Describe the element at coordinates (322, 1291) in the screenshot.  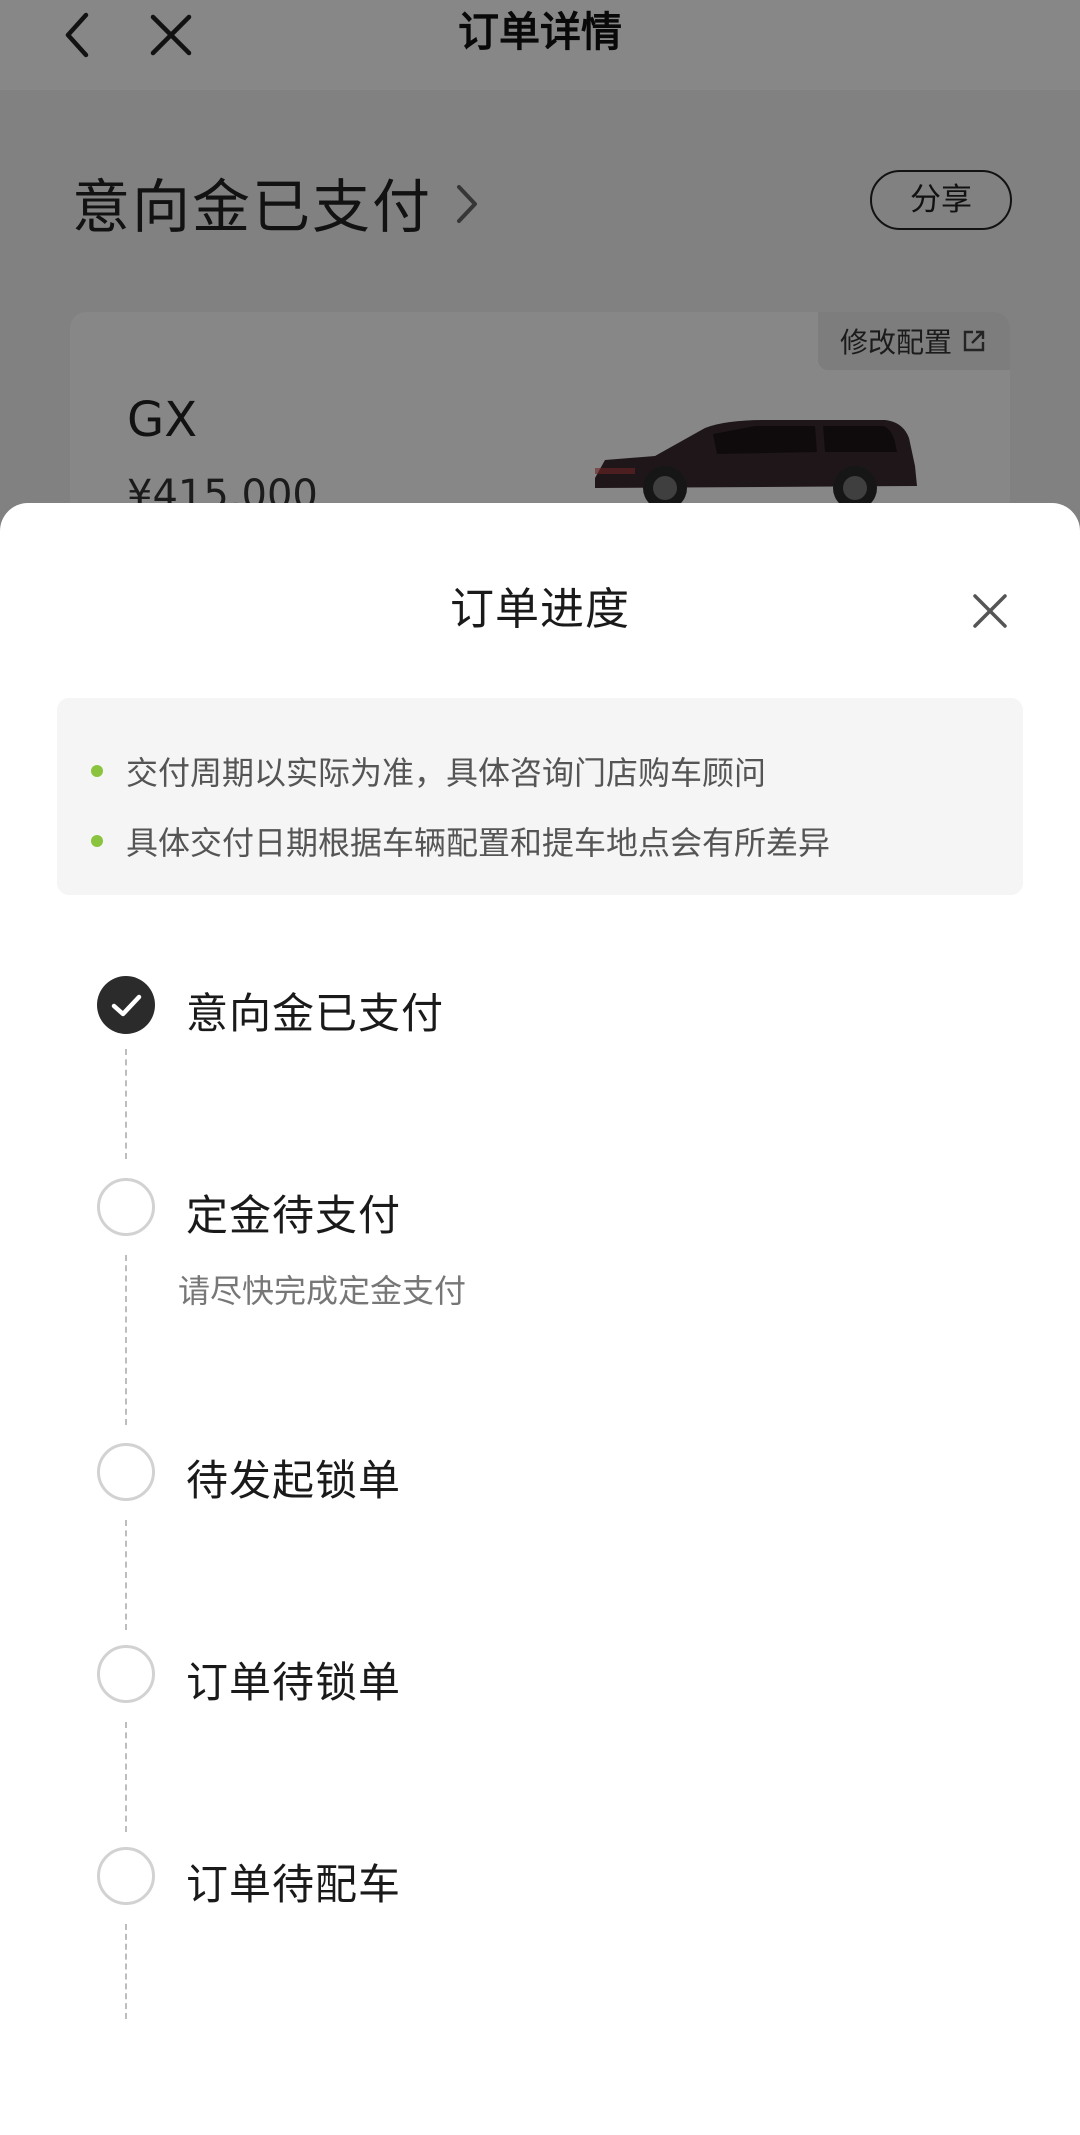
I see `step-hint: 请尽快完成定金支付` at that location.